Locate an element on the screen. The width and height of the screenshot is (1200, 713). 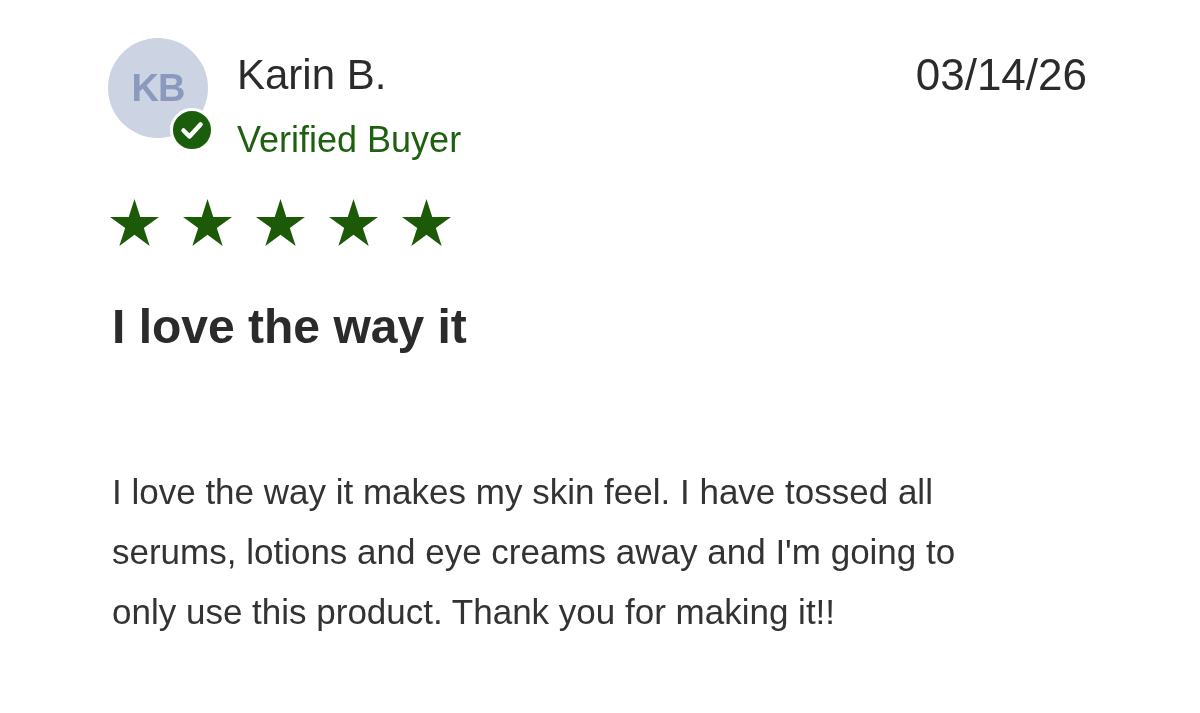
verified-label: Verified Buyer is located at coordinates (349, 140).